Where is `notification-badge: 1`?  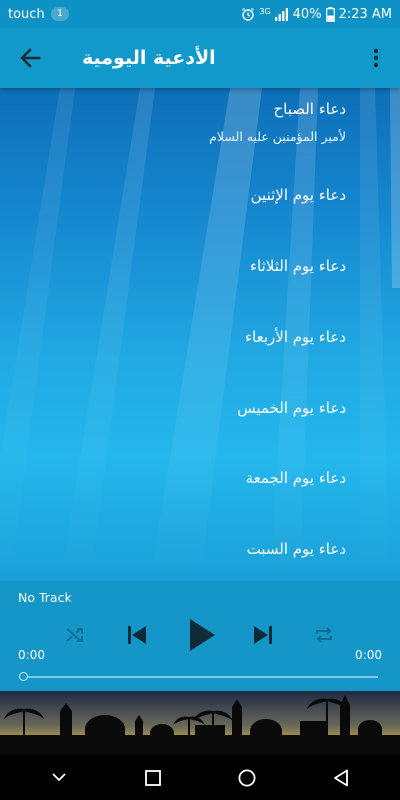 notification-badge: 1 is located at coordinates (60, 14).